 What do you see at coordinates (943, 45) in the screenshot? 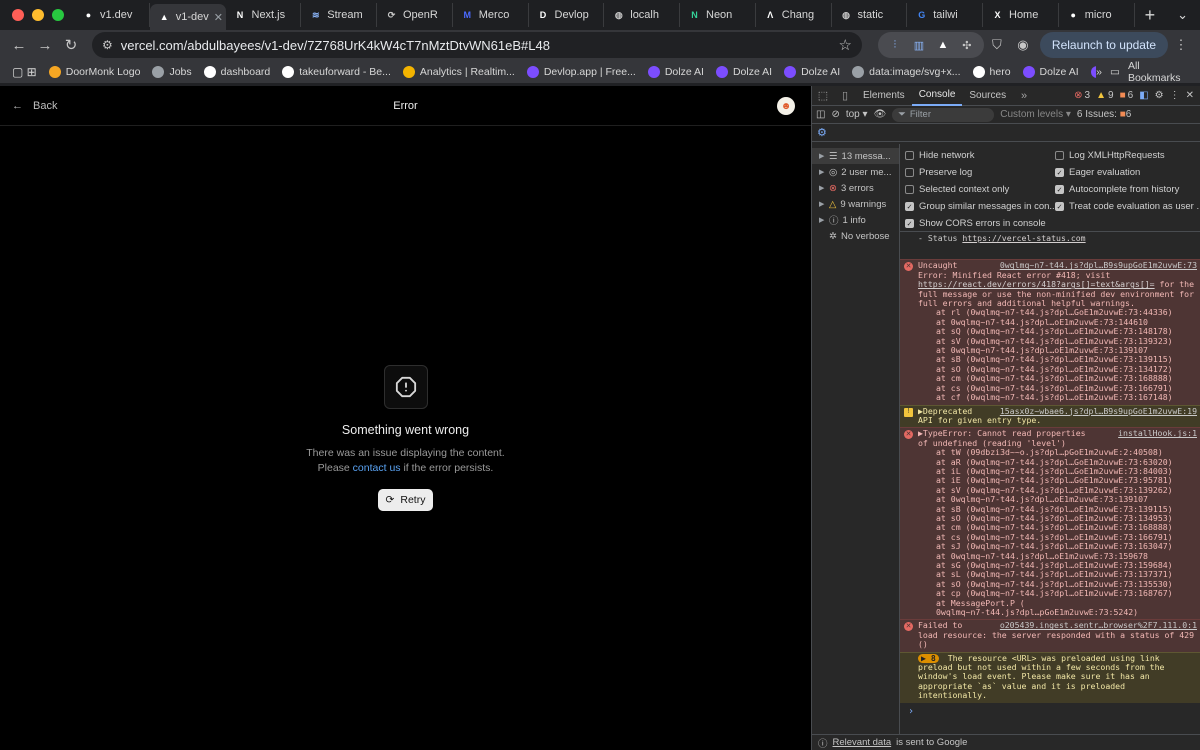
I see `vercel-extension-icon: ▲` at bounding box center [943, 45].